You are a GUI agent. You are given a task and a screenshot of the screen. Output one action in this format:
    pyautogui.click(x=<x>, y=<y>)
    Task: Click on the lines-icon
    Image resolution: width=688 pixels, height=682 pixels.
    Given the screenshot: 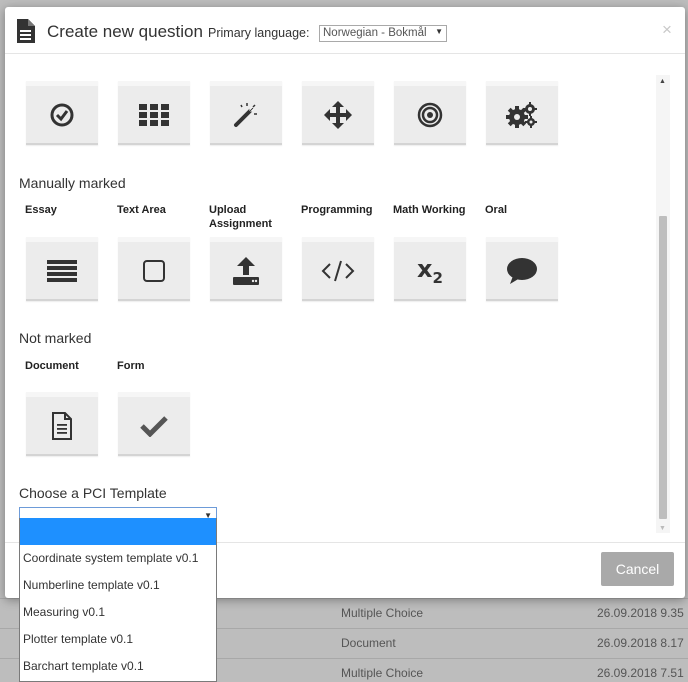 What is the action you would take?
    pyautogui.click(x=62, y=270)
    